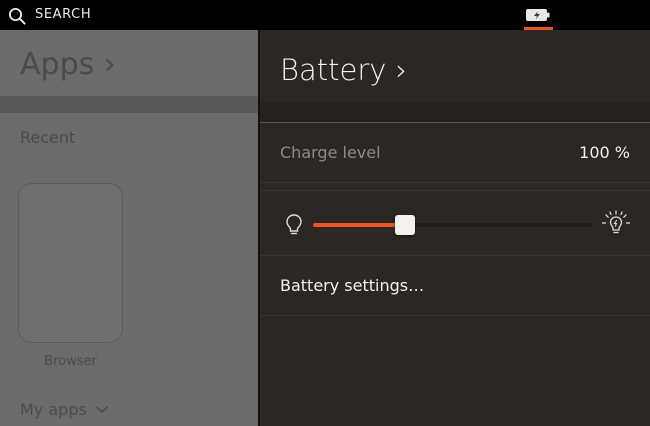 This screenshot has width=650, height=426. I want to click on brightness-slider, so click(453, 225).